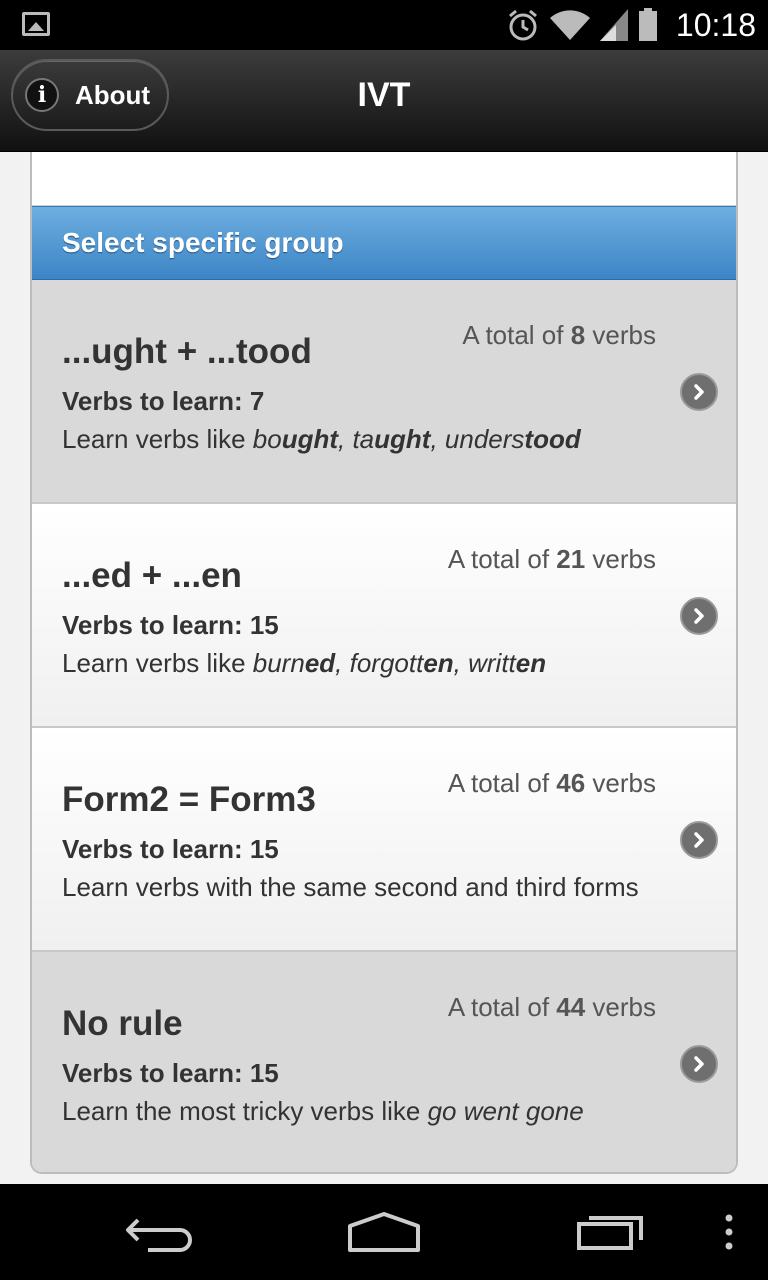  What do you see at coordinates (384, 25) in the screenshot?
I see `status-bar: 10:18` at bounding box center [384, 25].